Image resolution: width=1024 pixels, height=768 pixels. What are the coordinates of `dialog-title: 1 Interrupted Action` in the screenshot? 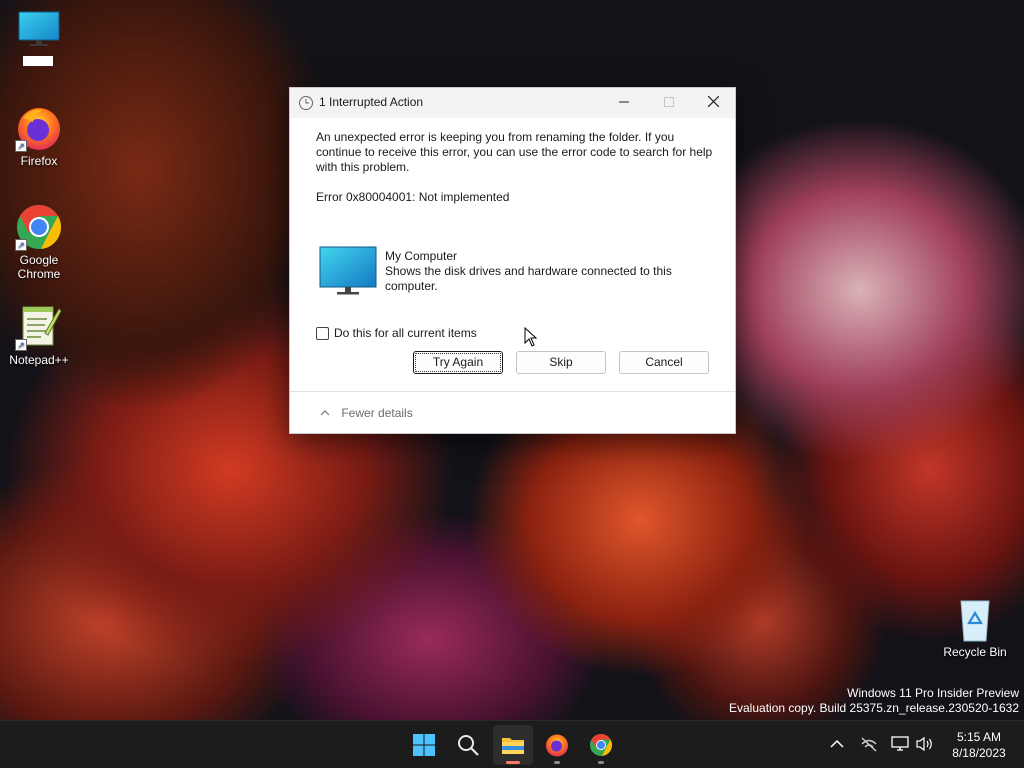 It's located at (371, 102).